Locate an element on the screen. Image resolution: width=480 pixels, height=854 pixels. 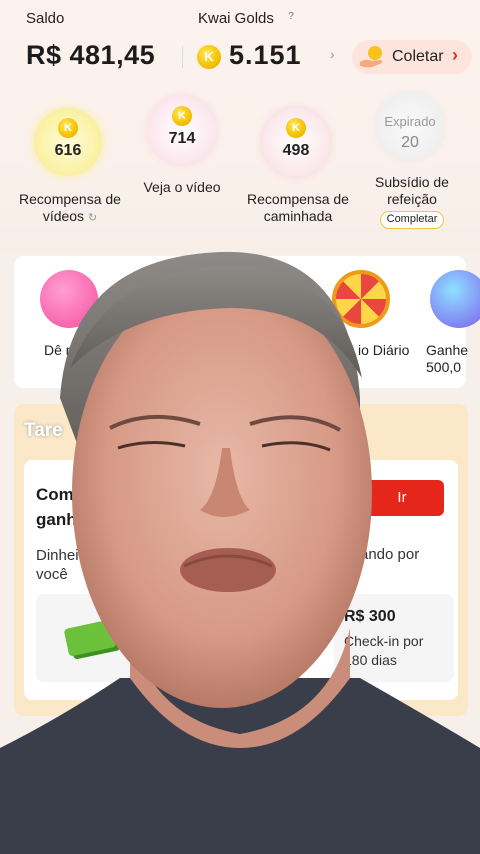
reward-value: 616 is located at coordinates (68, 150).